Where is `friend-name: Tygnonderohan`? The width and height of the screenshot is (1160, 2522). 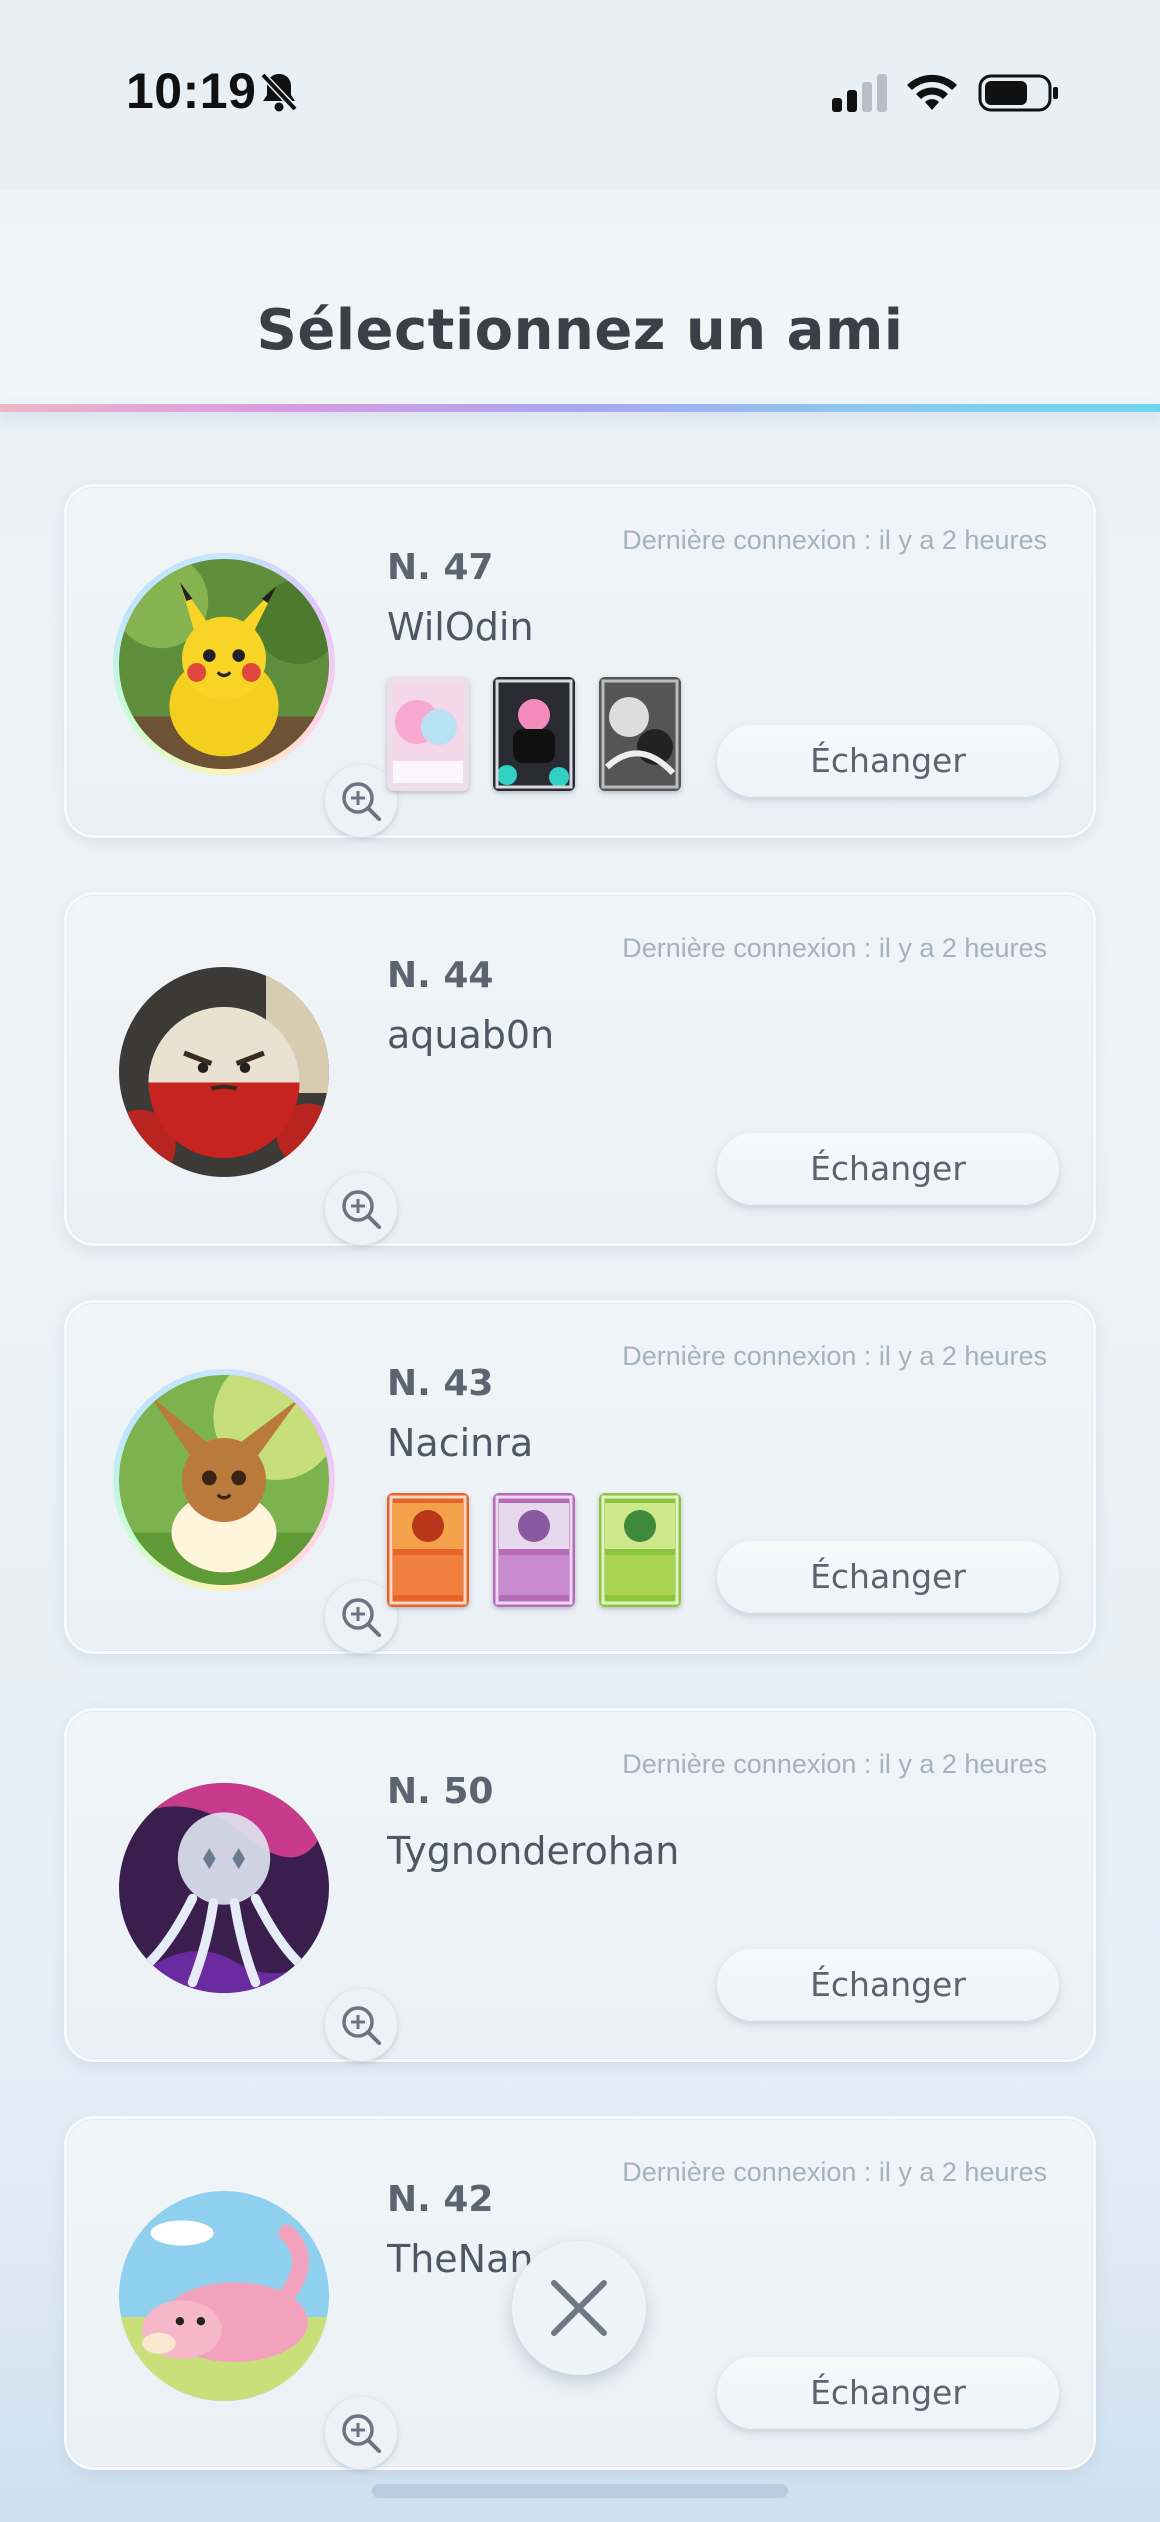 friend-name: Tygnonderohan is located at coordinates (533, 1851).